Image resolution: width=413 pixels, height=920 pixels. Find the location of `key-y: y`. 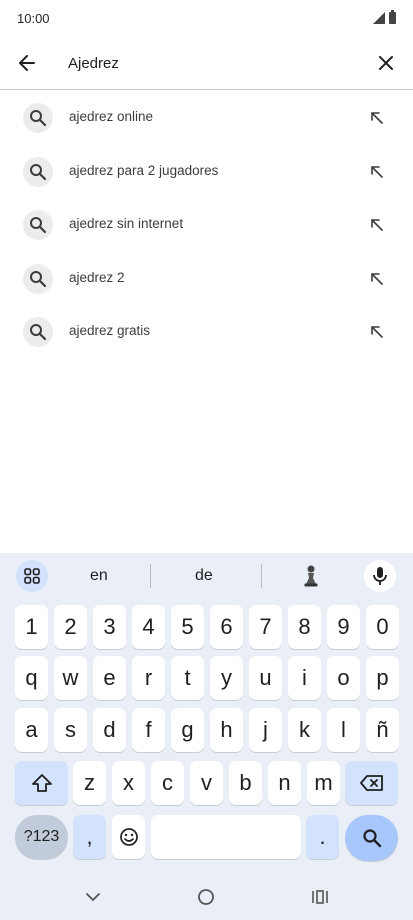

key-y: y is located at coordinates (226, 678).